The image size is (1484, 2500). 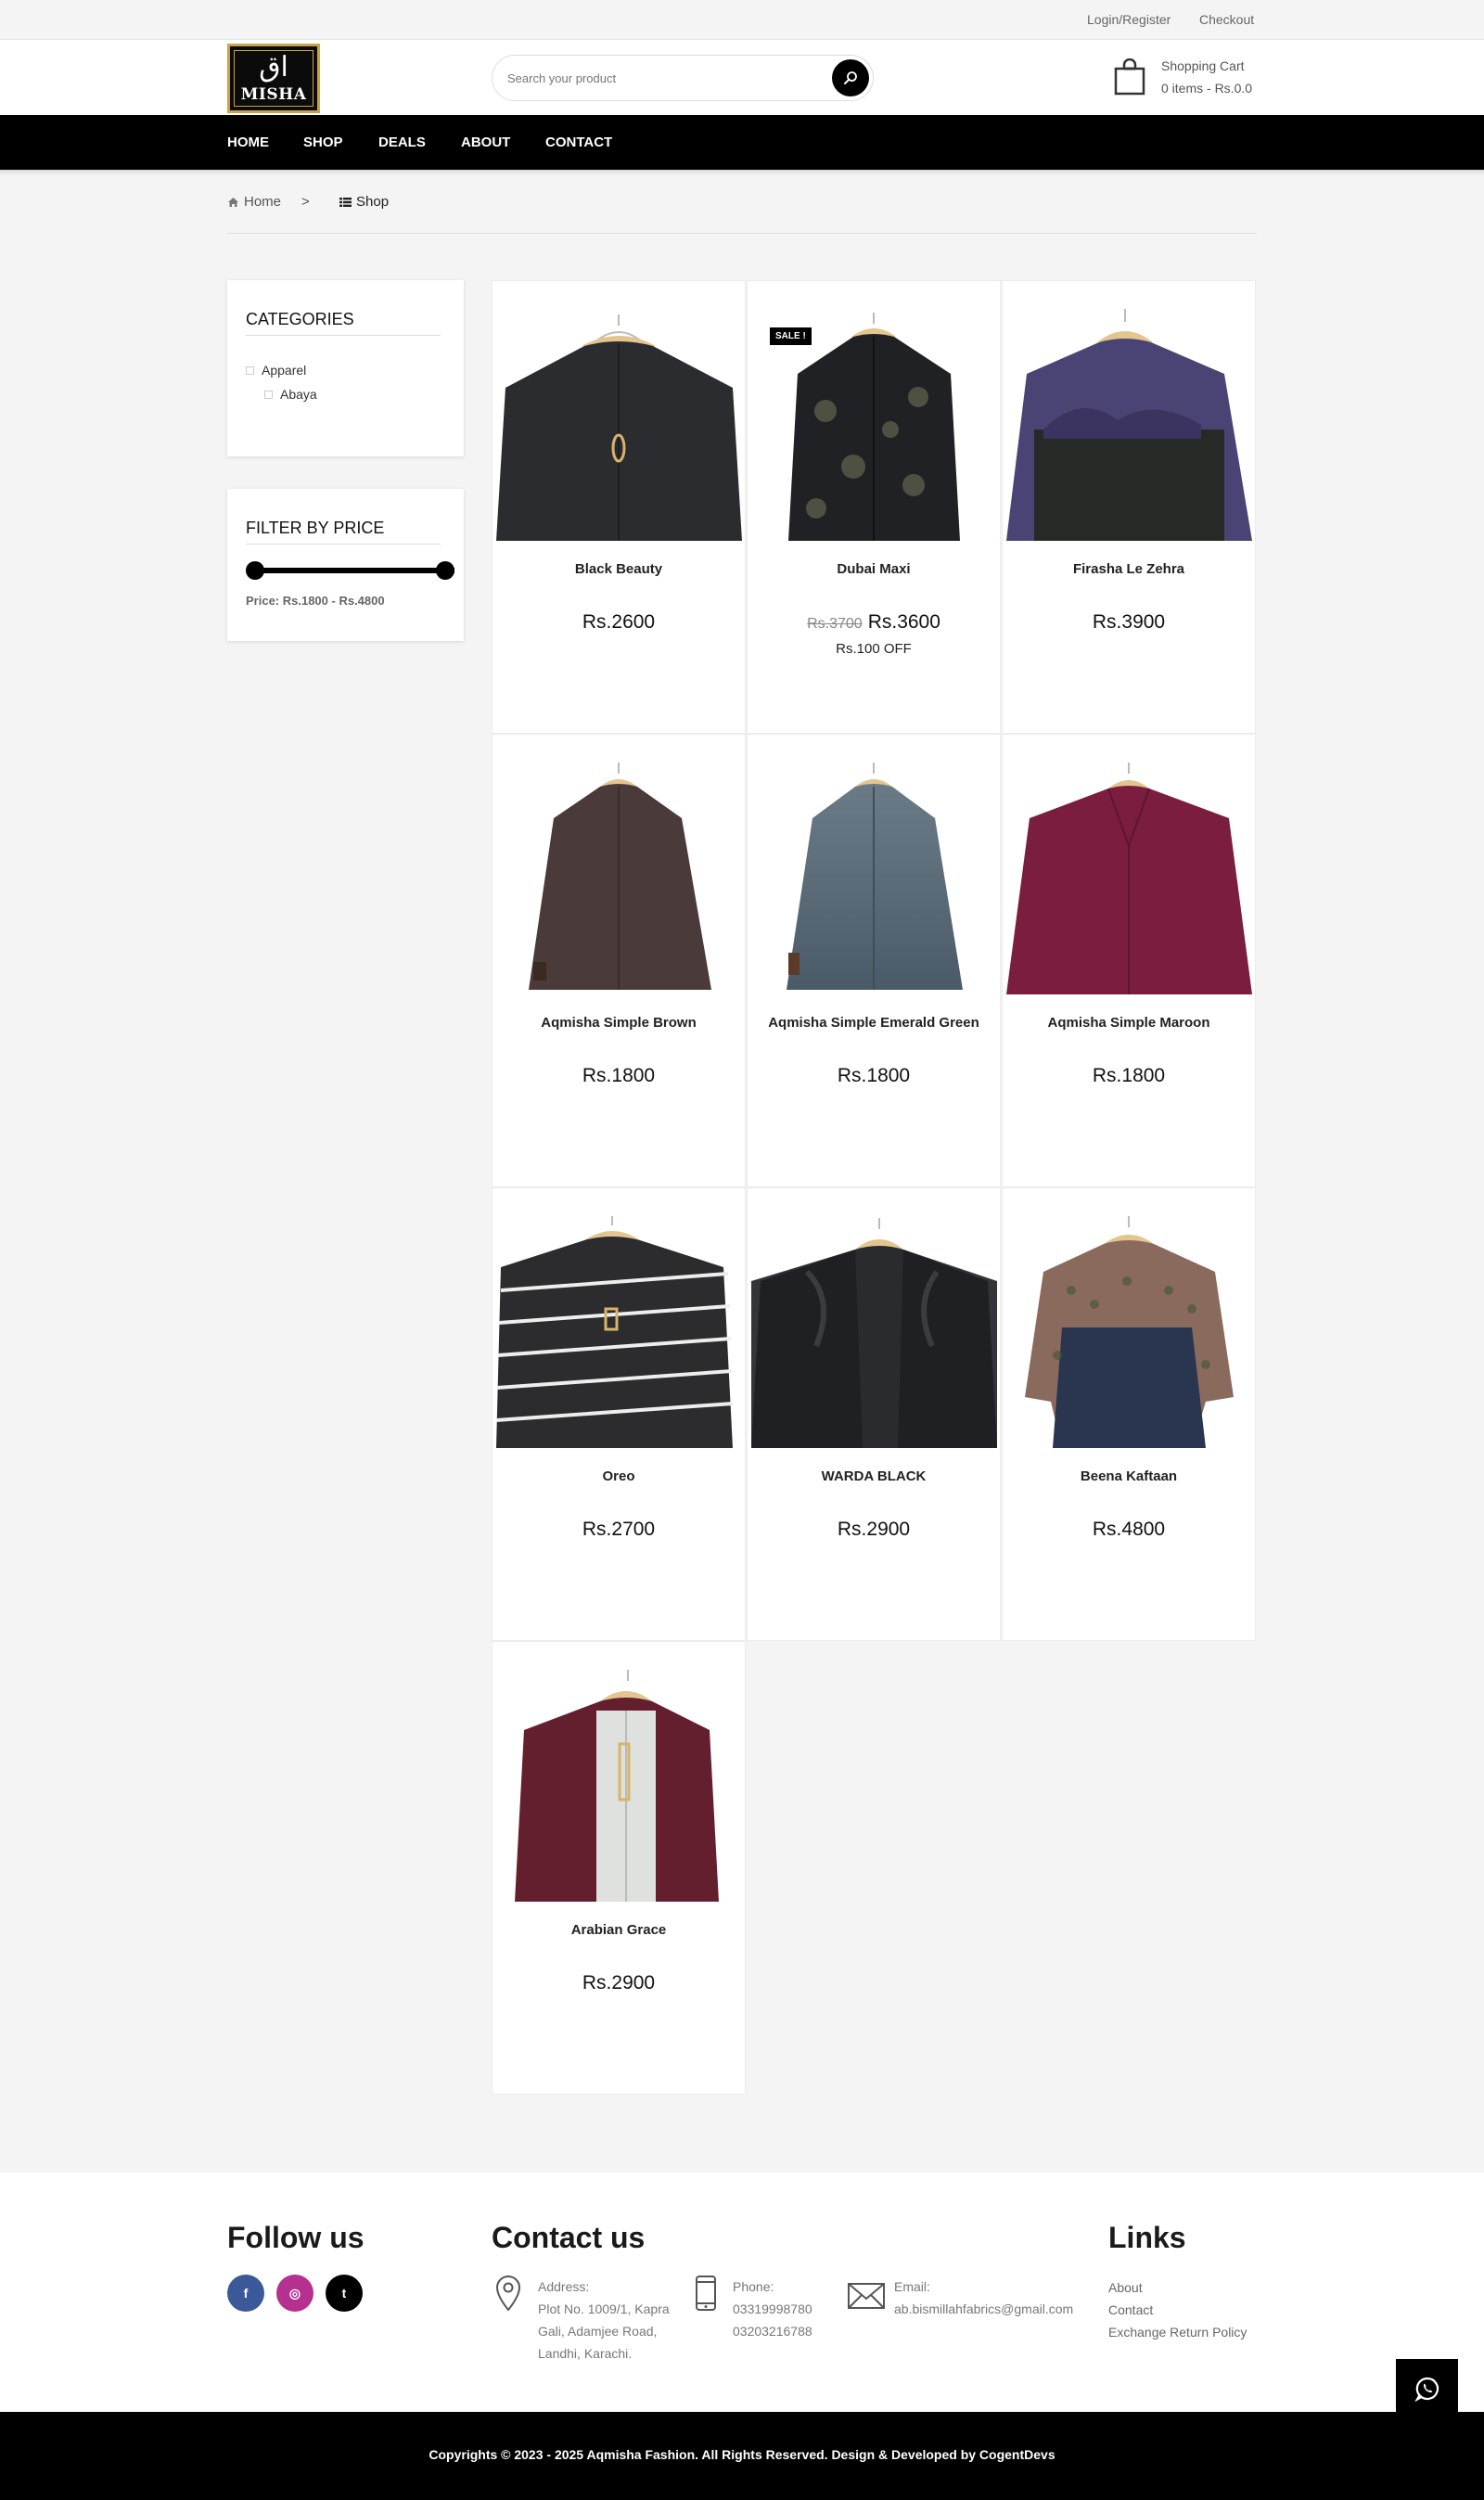 I want to click on site-logo: اق MISHA, so click(x=273, y=78).